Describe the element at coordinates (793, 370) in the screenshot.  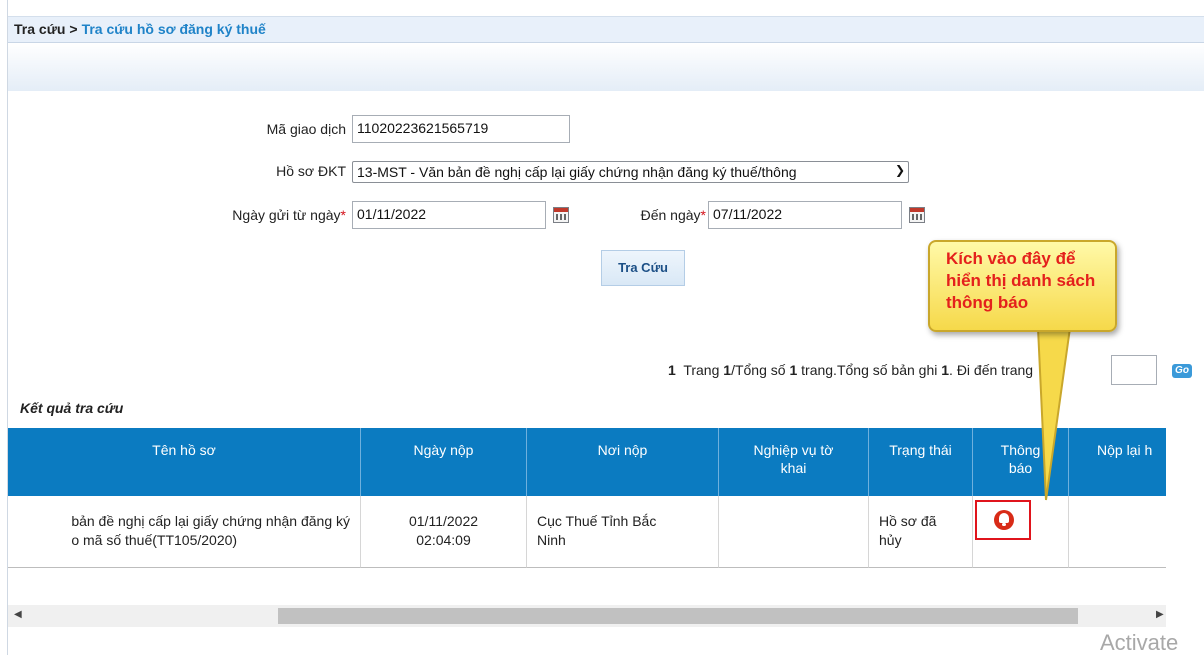
I see `pager-total-pages: 1` at that location.